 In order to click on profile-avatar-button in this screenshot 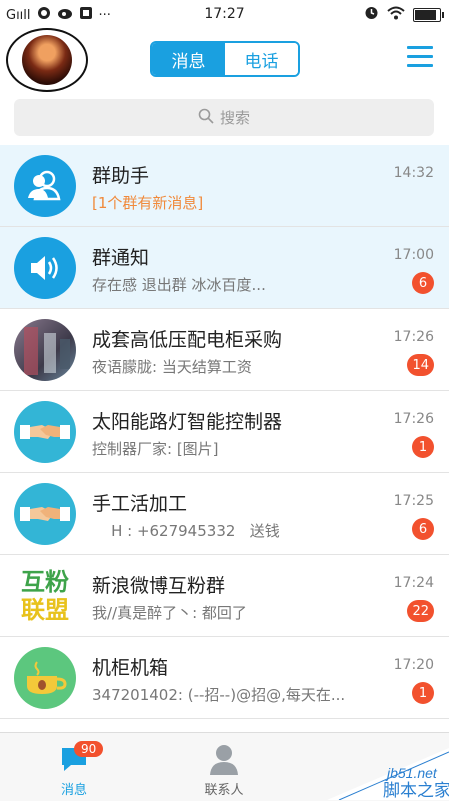, I will do `click(47, 60)`.